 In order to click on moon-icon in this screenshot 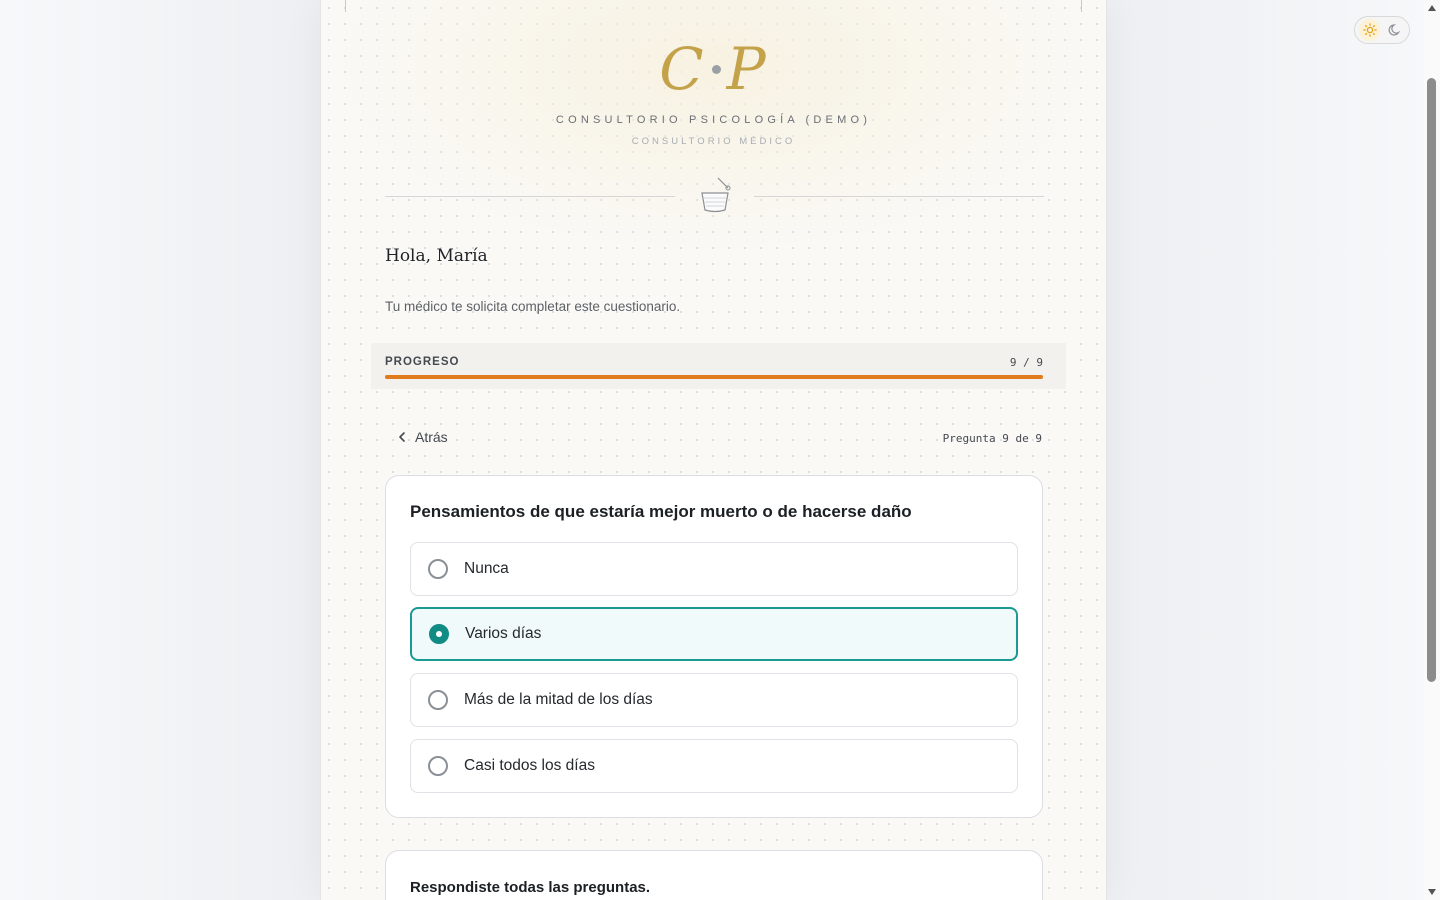, I will do `click(1394, 30)`.